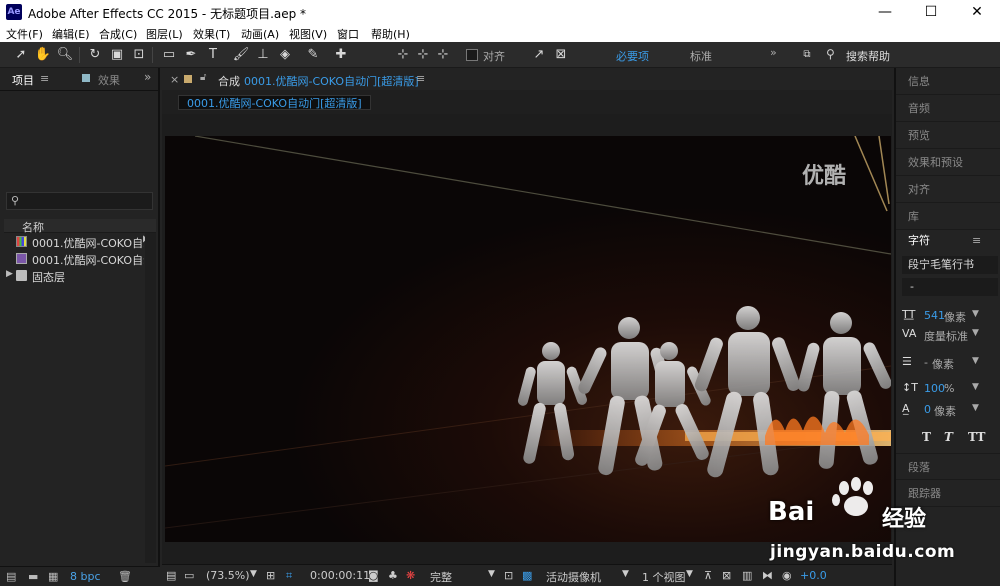  What do you see at coordinates (331, 81) in the screenshot?
I see `composition-tab-name: 0001.优酷网-COKO自动门[超清版]` at bounding box center [331, 81].